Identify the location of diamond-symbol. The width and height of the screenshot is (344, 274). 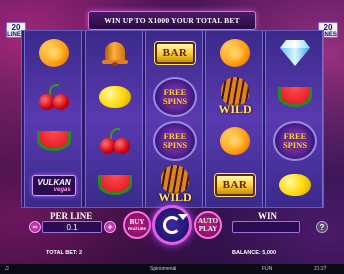
(295, 53).